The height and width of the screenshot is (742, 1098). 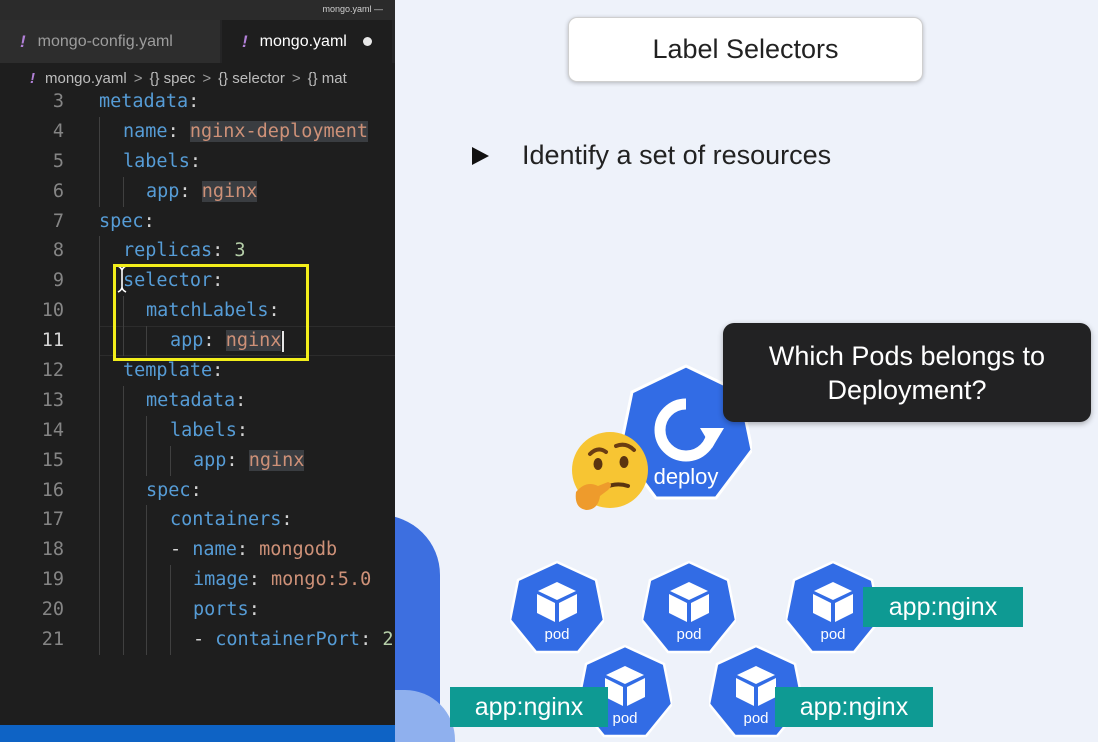 What do you see at coordinates (367, 41) in the screenshot?
I see `unsaved-dot-icon` at bounding box center [367, 41].